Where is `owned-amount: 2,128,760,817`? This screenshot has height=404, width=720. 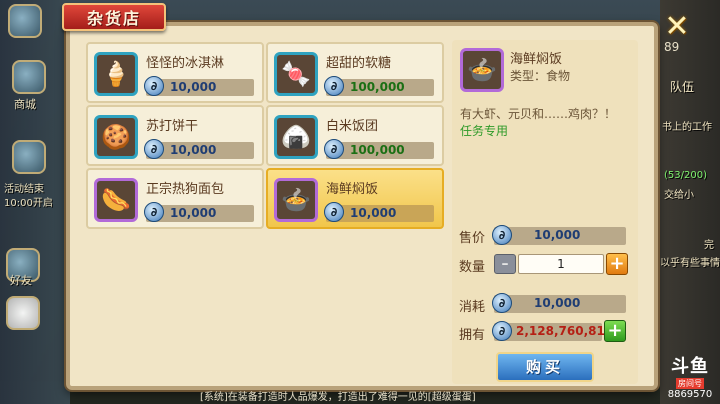
owned-amount: 2,128,760,817 is located at coordinates (565, 331).